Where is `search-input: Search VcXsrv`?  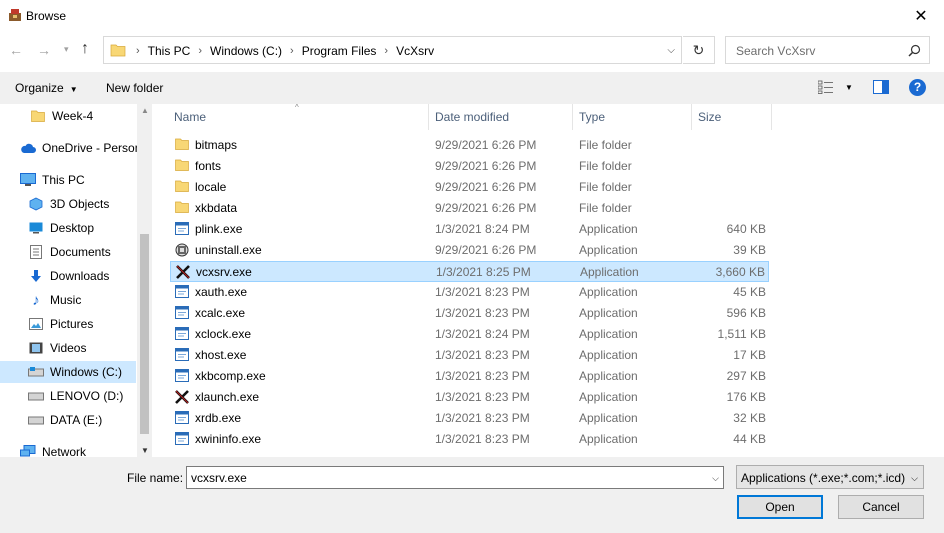 search-input: Search VcXsrv is located at coordinates (827, 50).